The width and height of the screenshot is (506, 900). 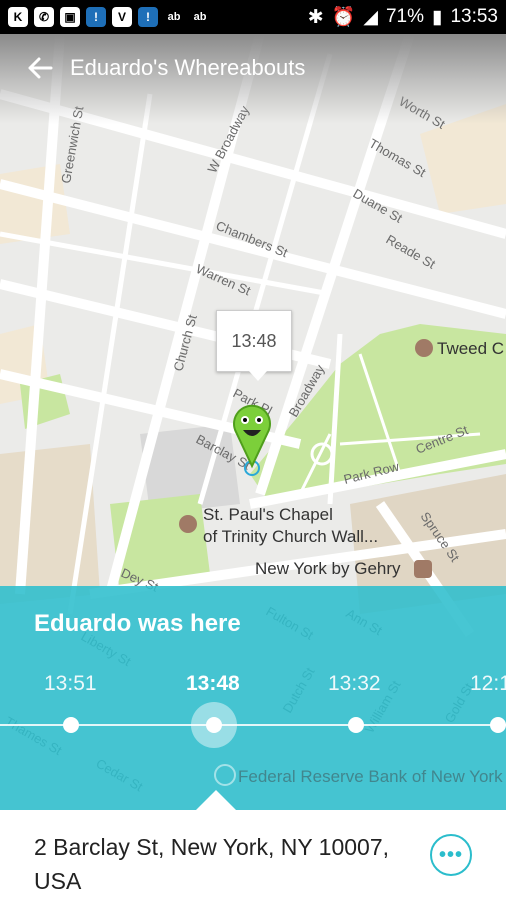 I want to click on app-bar: Eduardo's Whereabouts, so click(x=253, y=68).